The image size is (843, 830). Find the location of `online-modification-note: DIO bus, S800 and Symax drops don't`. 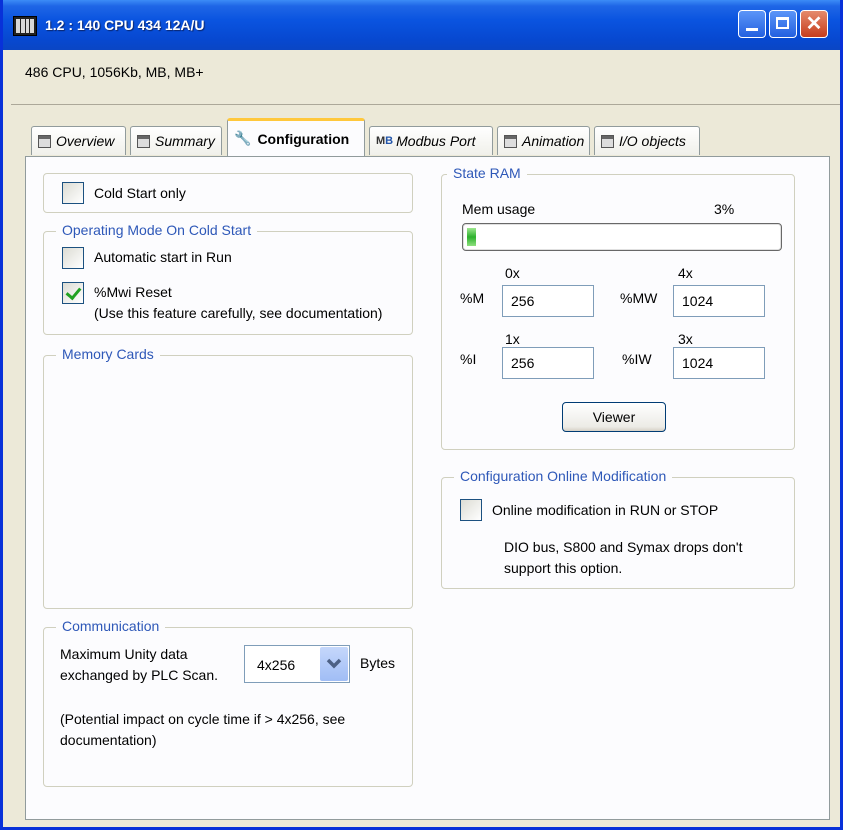

online-modification-note: DIO bus, S800 and Symax drops don't is located at coordinates (623, 547).